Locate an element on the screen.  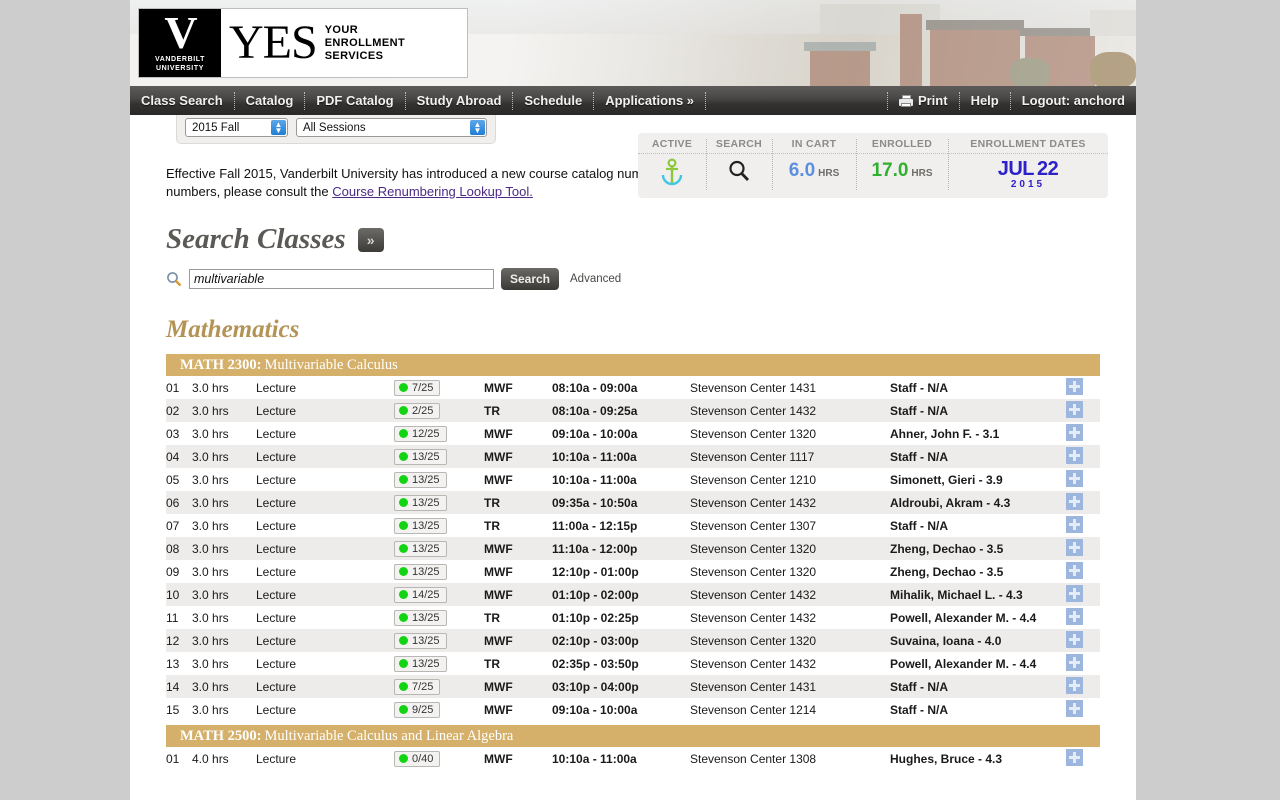
nav-item-print: Print is located at coordinates (923, 100).